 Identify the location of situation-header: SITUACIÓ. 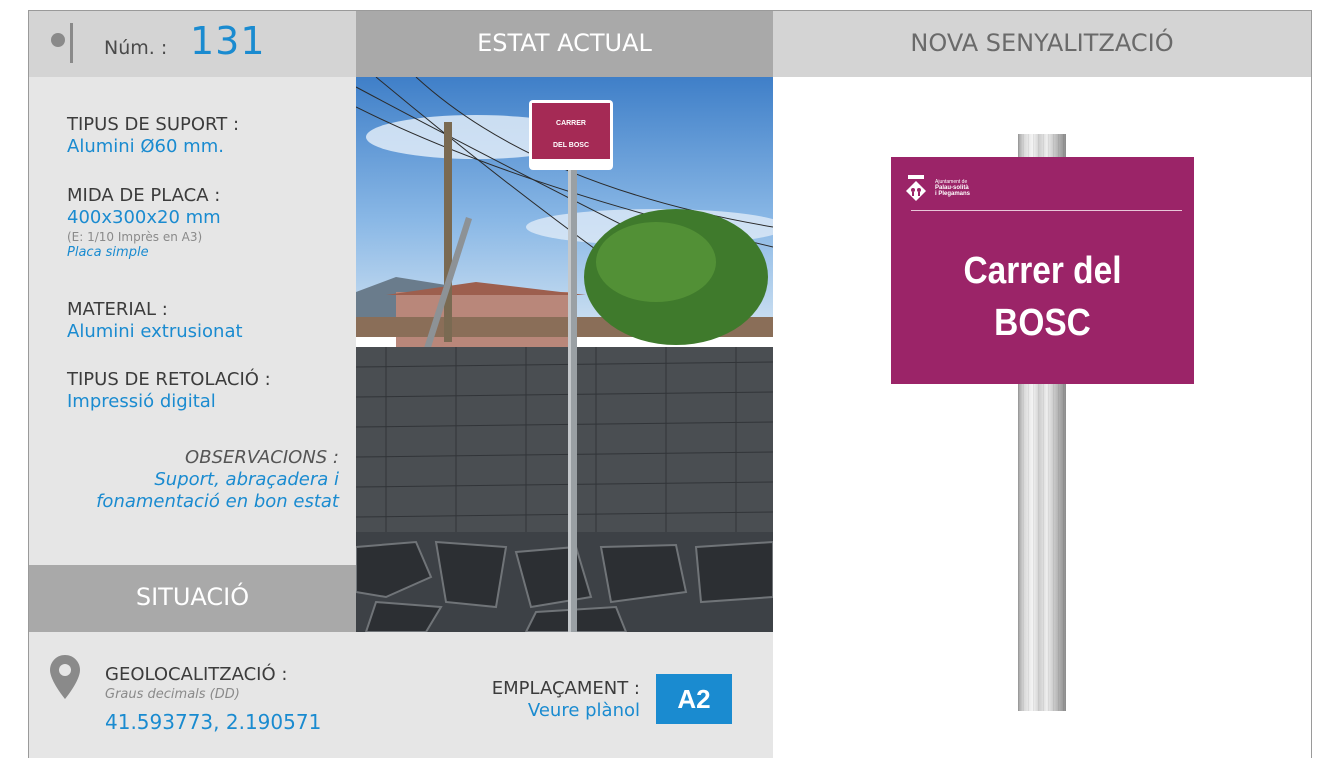
(192, 598).